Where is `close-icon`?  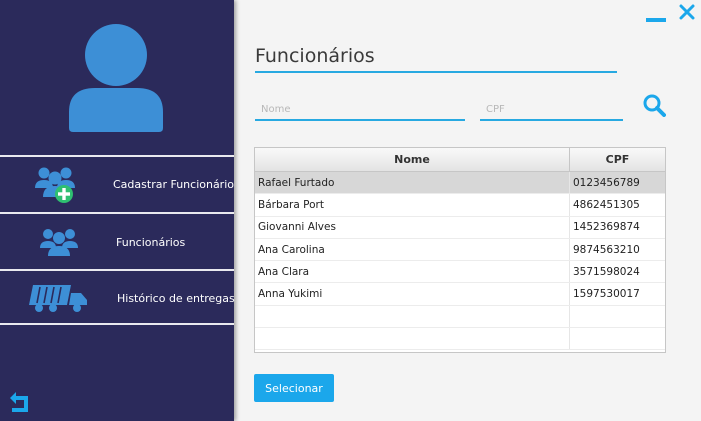
close-icon is located at coordinates (687, 12).